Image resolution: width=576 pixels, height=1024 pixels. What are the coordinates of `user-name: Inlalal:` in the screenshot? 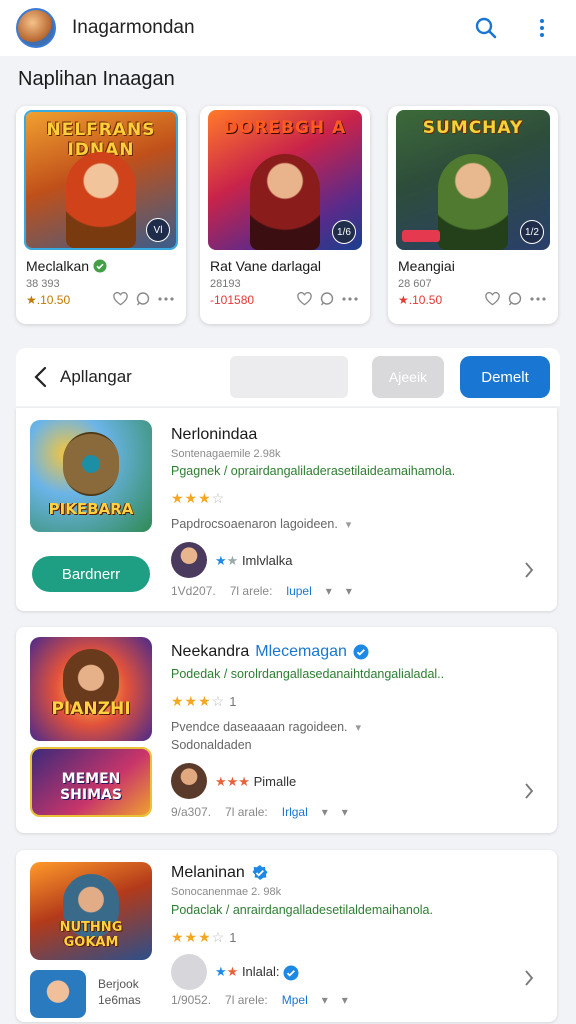 It's located at (260, 971).